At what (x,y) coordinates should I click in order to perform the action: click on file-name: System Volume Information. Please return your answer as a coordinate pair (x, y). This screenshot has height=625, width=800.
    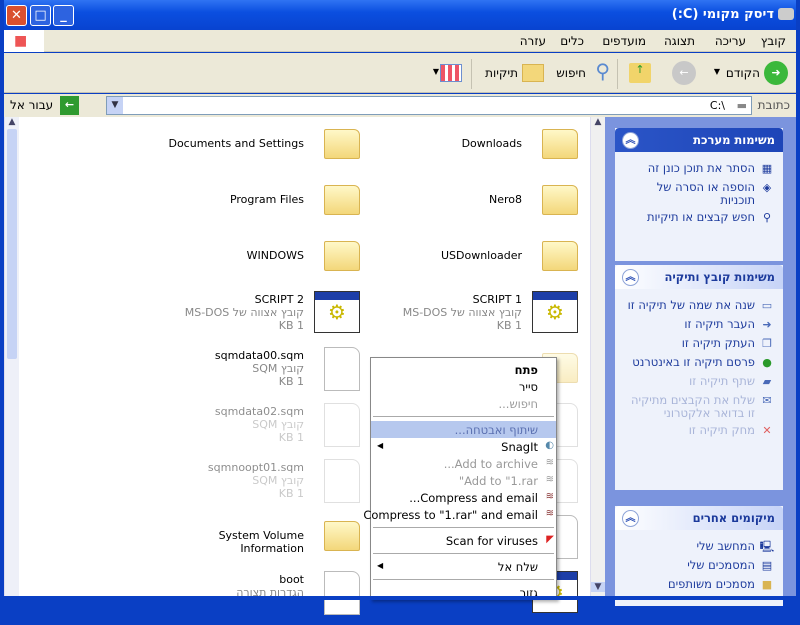
    Looking at the image, I should click on (261, 542).